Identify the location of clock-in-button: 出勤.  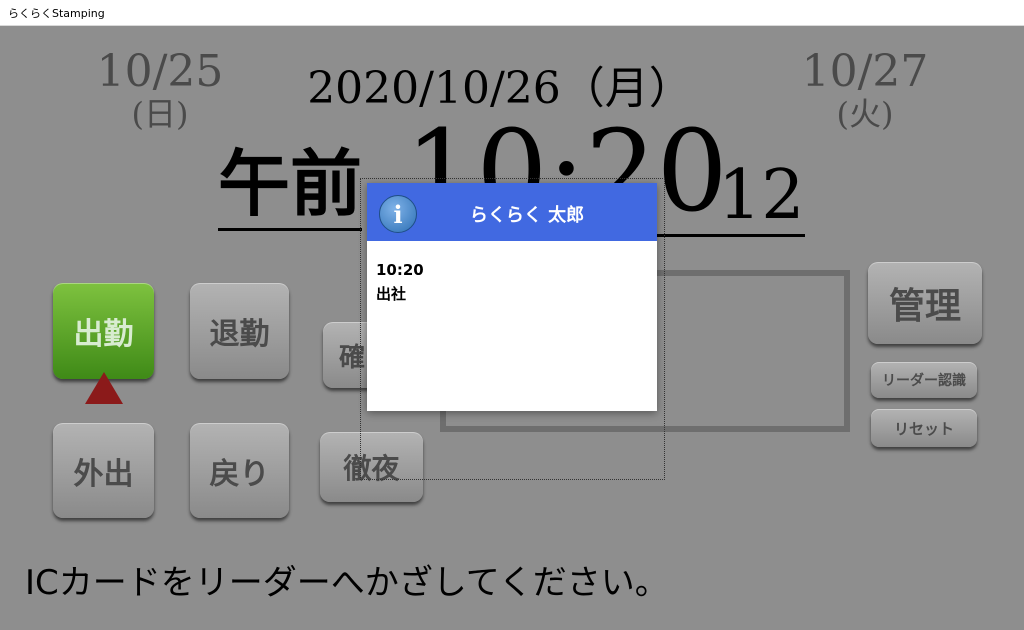
(103, 331).